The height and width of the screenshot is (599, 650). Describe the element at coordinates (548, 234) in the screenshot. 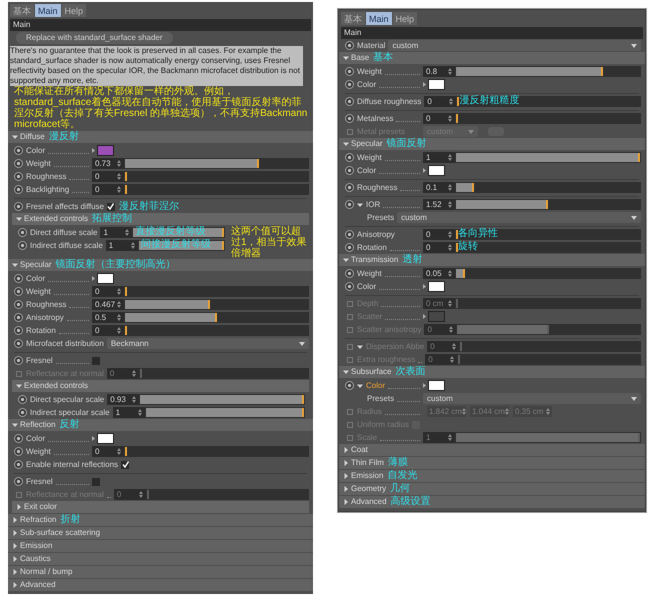

I see `slider-track: 各向异性` at that location.